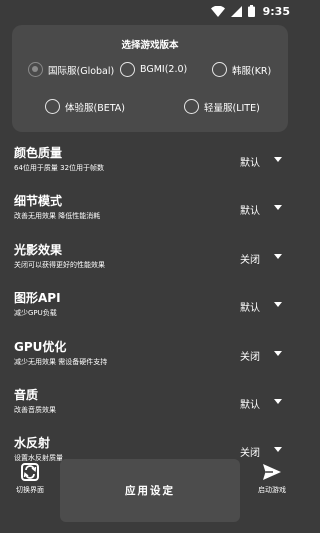 The image size is (320, 533). I want to click on setting-description: 减少无用效果 需设备硬件支持, so click(61, 362).